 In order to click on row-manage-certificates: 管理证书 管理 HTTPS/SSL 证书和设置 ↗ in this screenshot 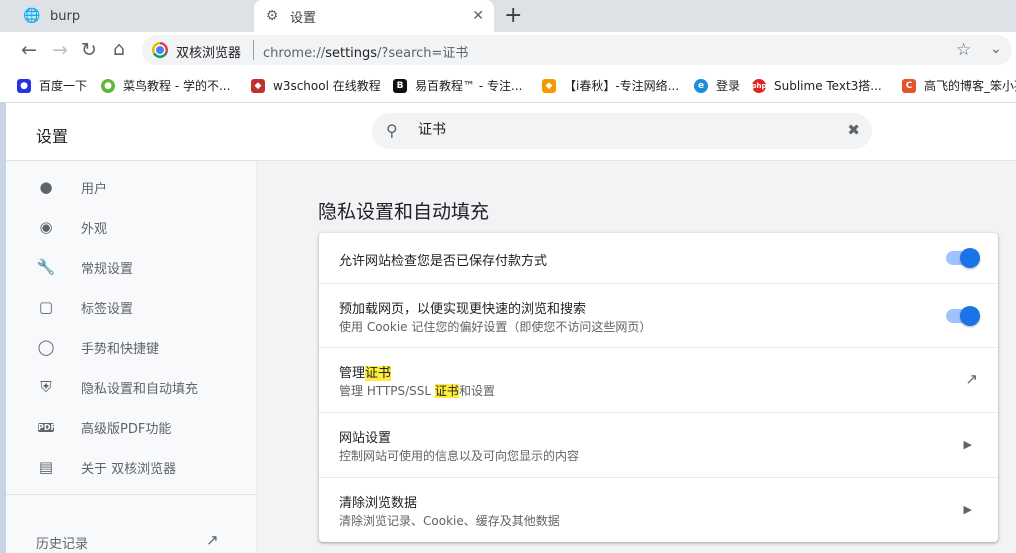, I will do `click(658, 380)`.